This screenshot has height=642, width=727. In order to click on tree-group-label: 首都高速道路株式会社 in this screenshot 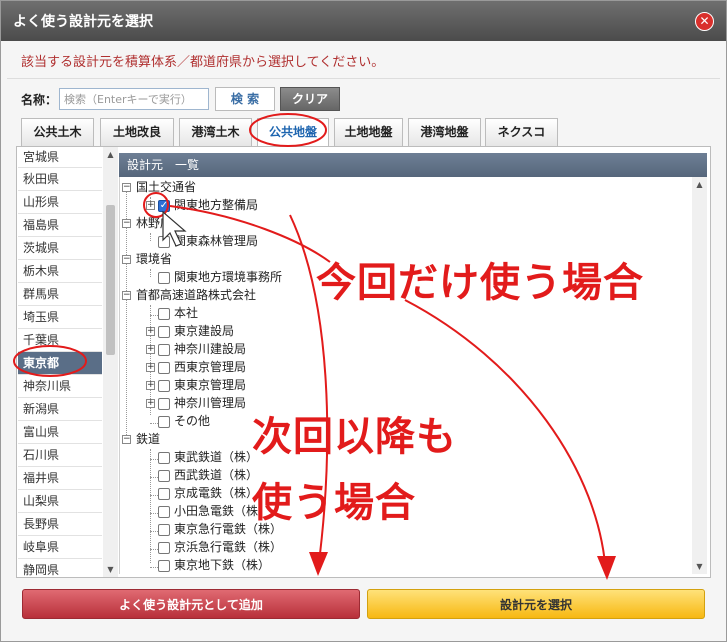, I will do `click(196, 295)`.